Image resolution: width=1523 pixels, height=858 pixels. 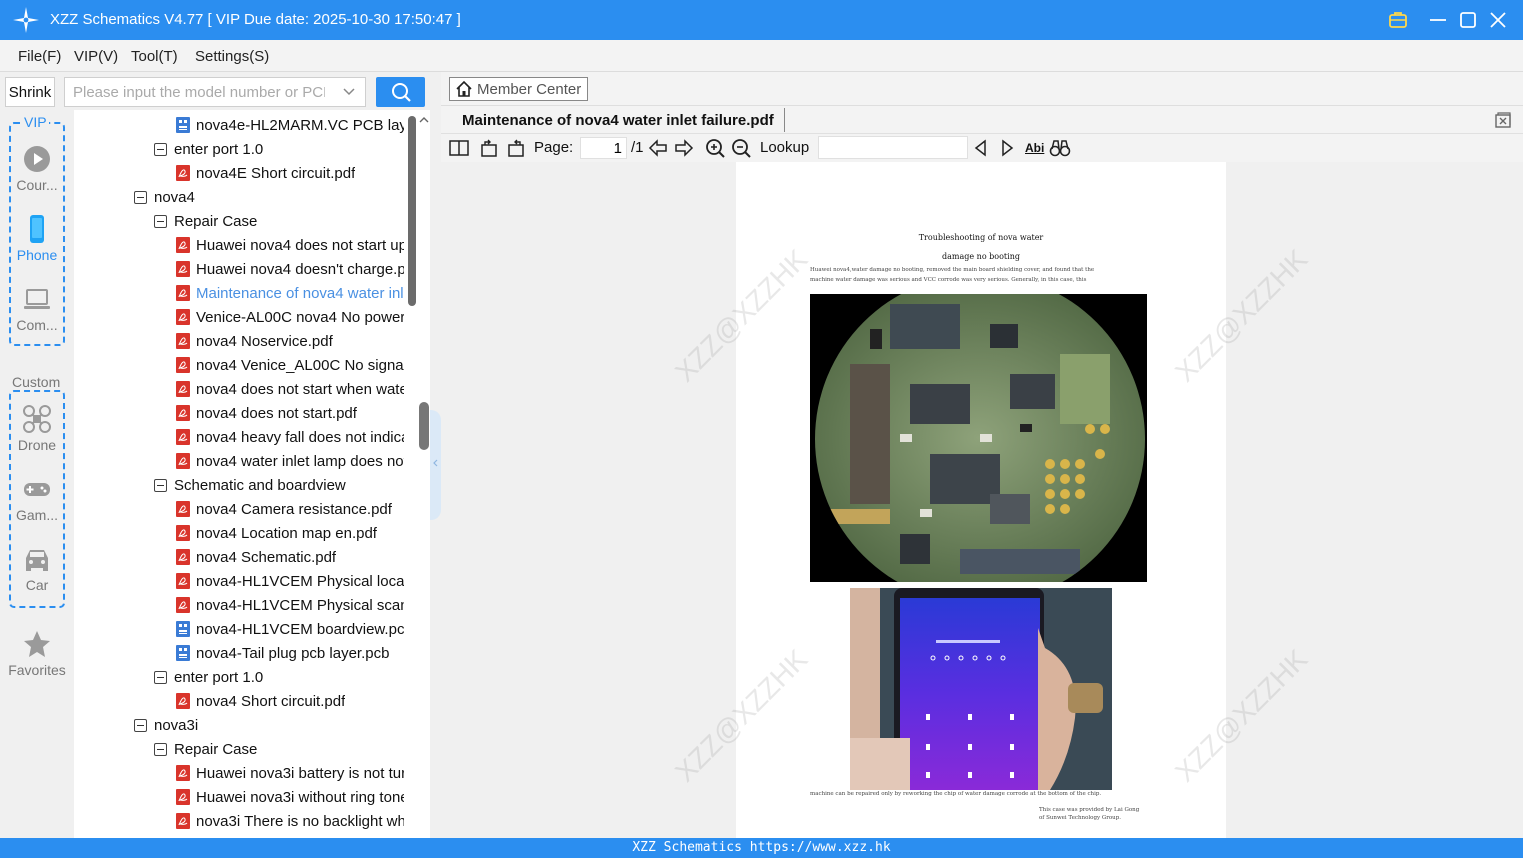 What do you see at coordinates (424, 426) in the screenshot?
I see `splitter-grip` at bounding box center [424, 426].